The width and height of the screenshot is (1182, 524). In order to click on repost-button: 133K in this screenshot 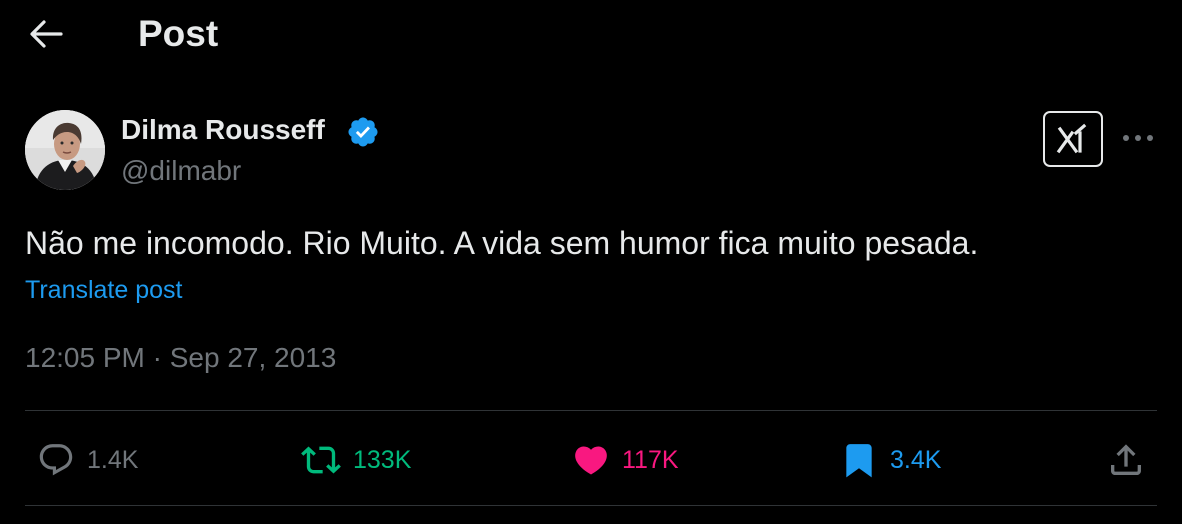, I will do `click(356, 460)`.